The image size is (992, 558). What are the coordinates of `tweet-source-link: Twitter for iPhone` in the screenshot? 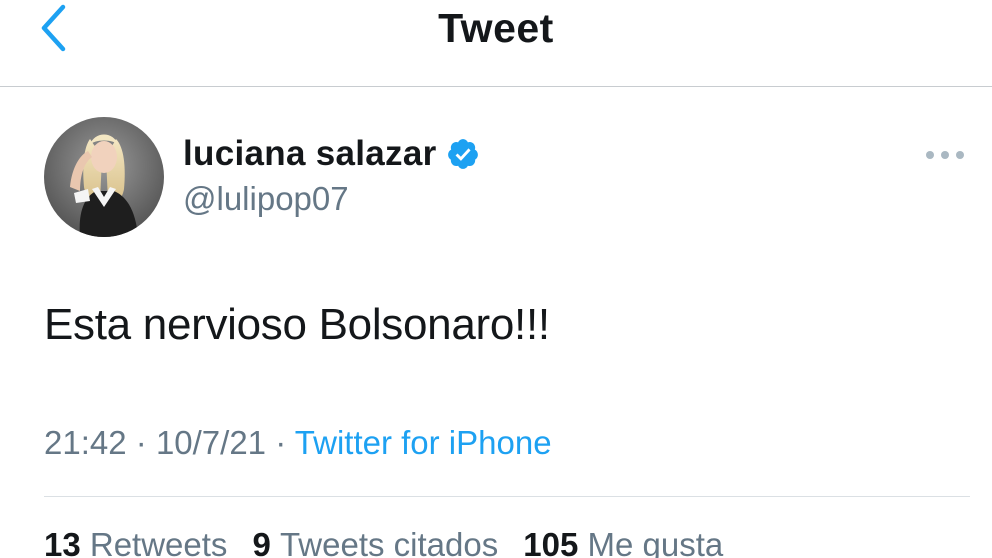 It's located at (423, 442).